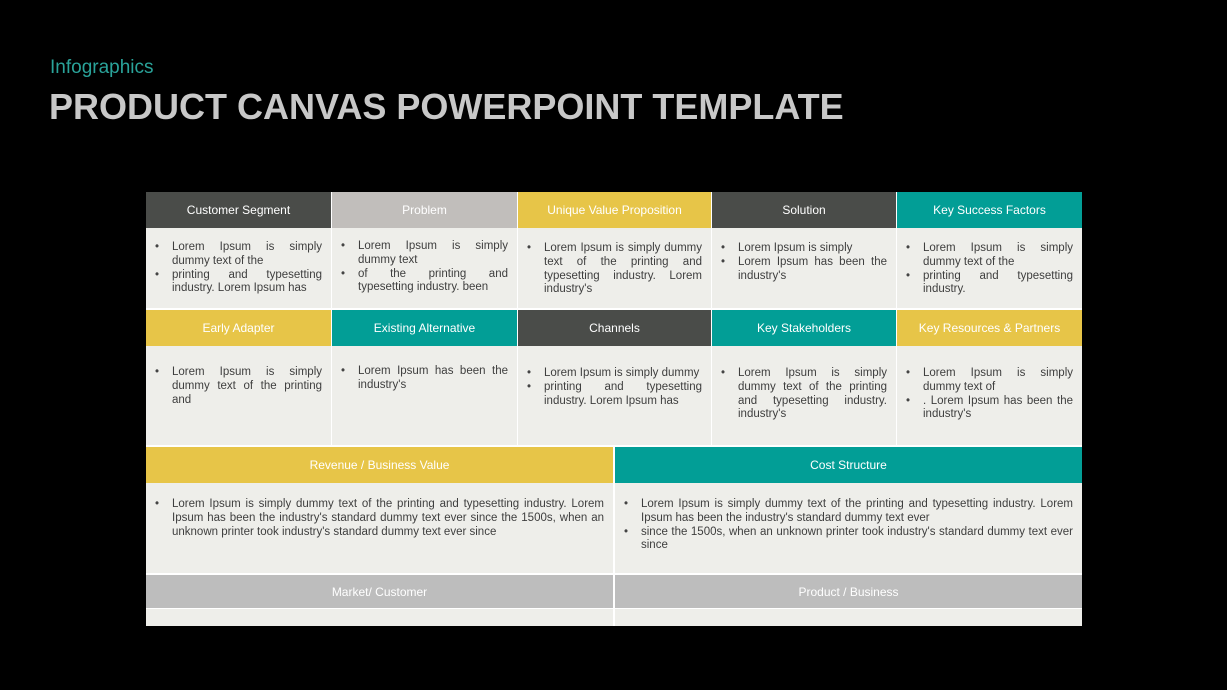 This screenshot has width=1227, height=690. What do you see at coordinates (379, 617) in the screenshot?
I see `footer-cell-market-customer` at bounding box center [379, 617].